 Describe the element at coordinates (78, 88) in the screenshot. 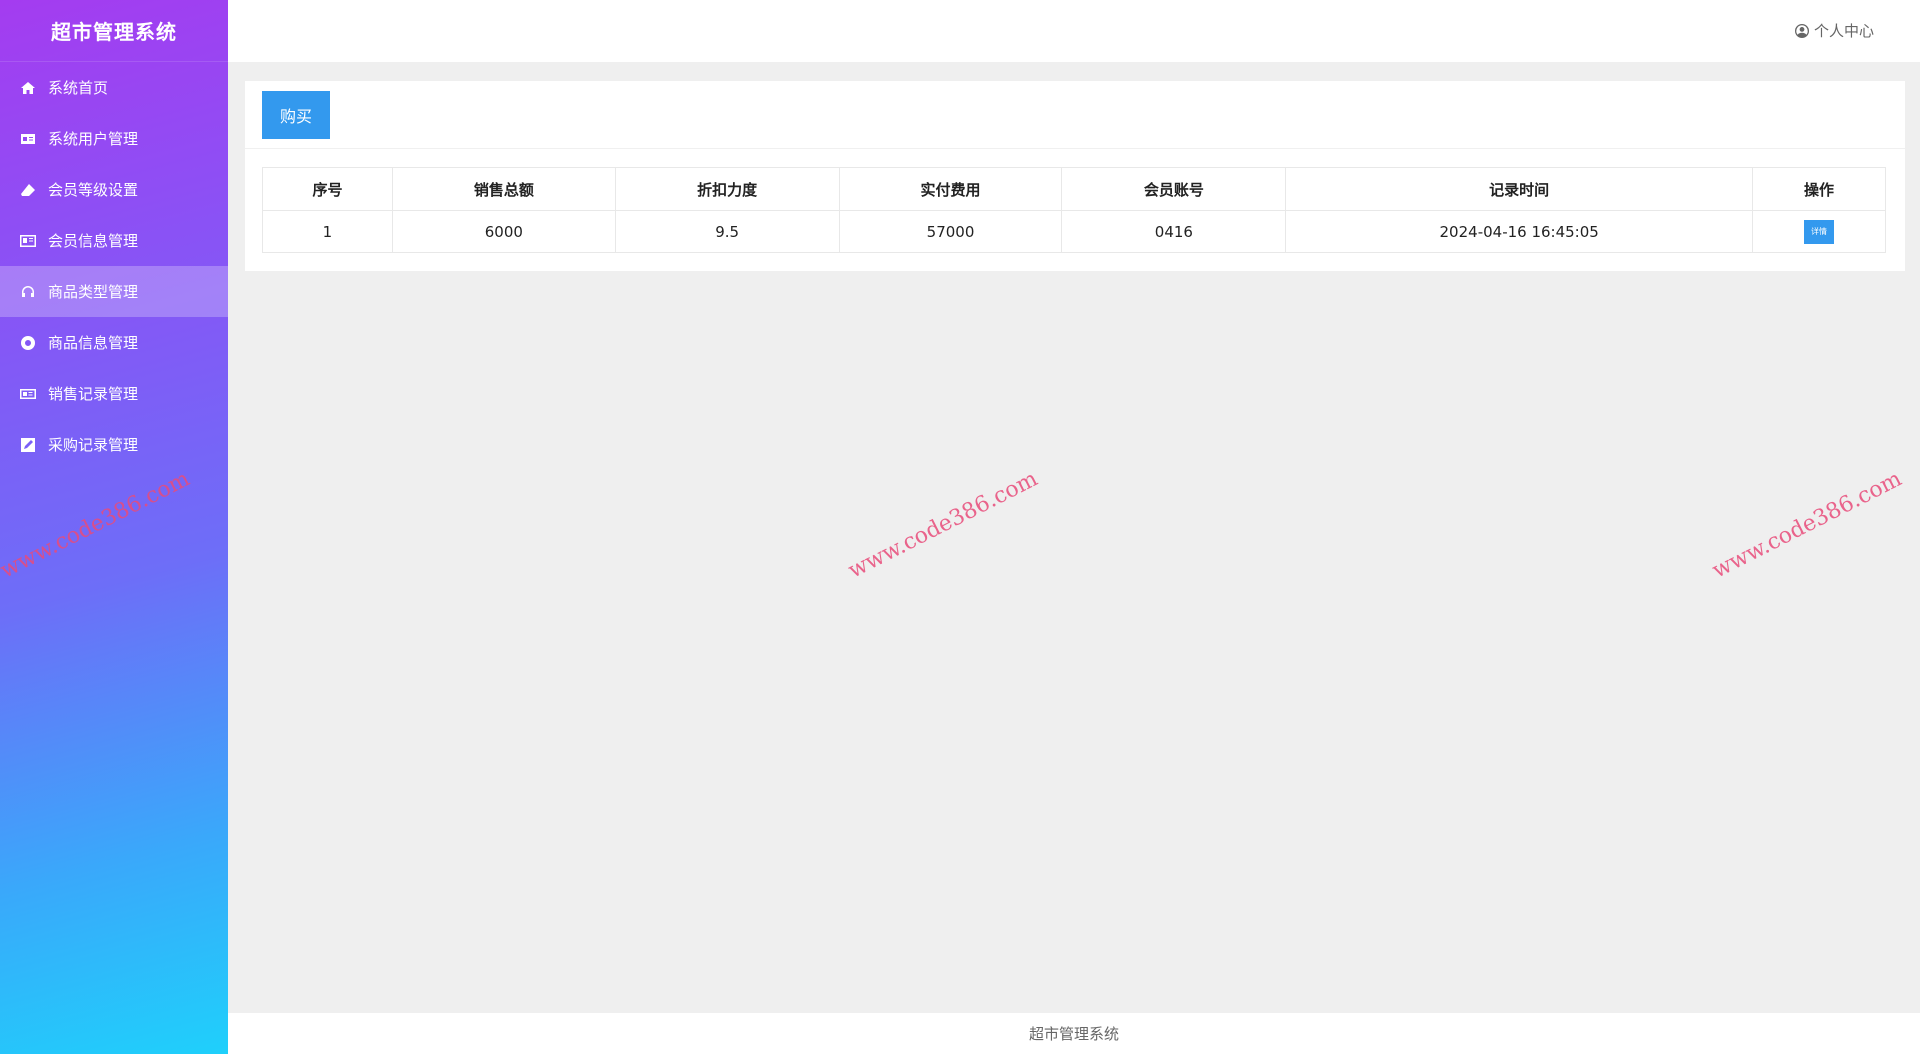

I see `sidebar-item-label: 系统首页` at that location.